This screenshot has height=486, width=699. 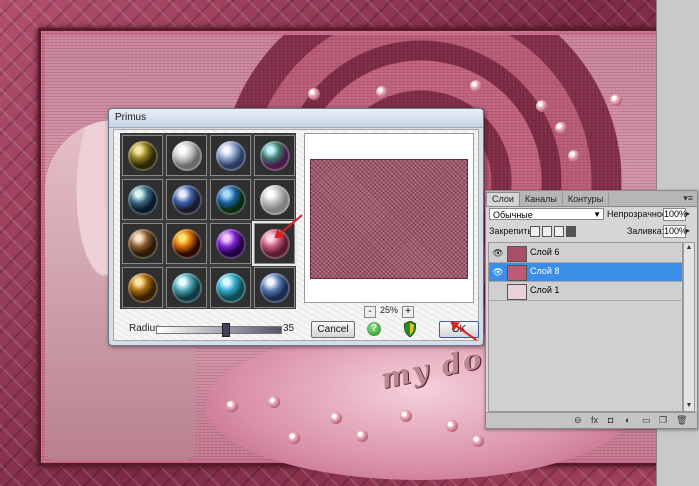 What do you see at coordinates (675, 214) in the screenshot?
I see `opacity-field: 100%` at bounding box center [675, 214].